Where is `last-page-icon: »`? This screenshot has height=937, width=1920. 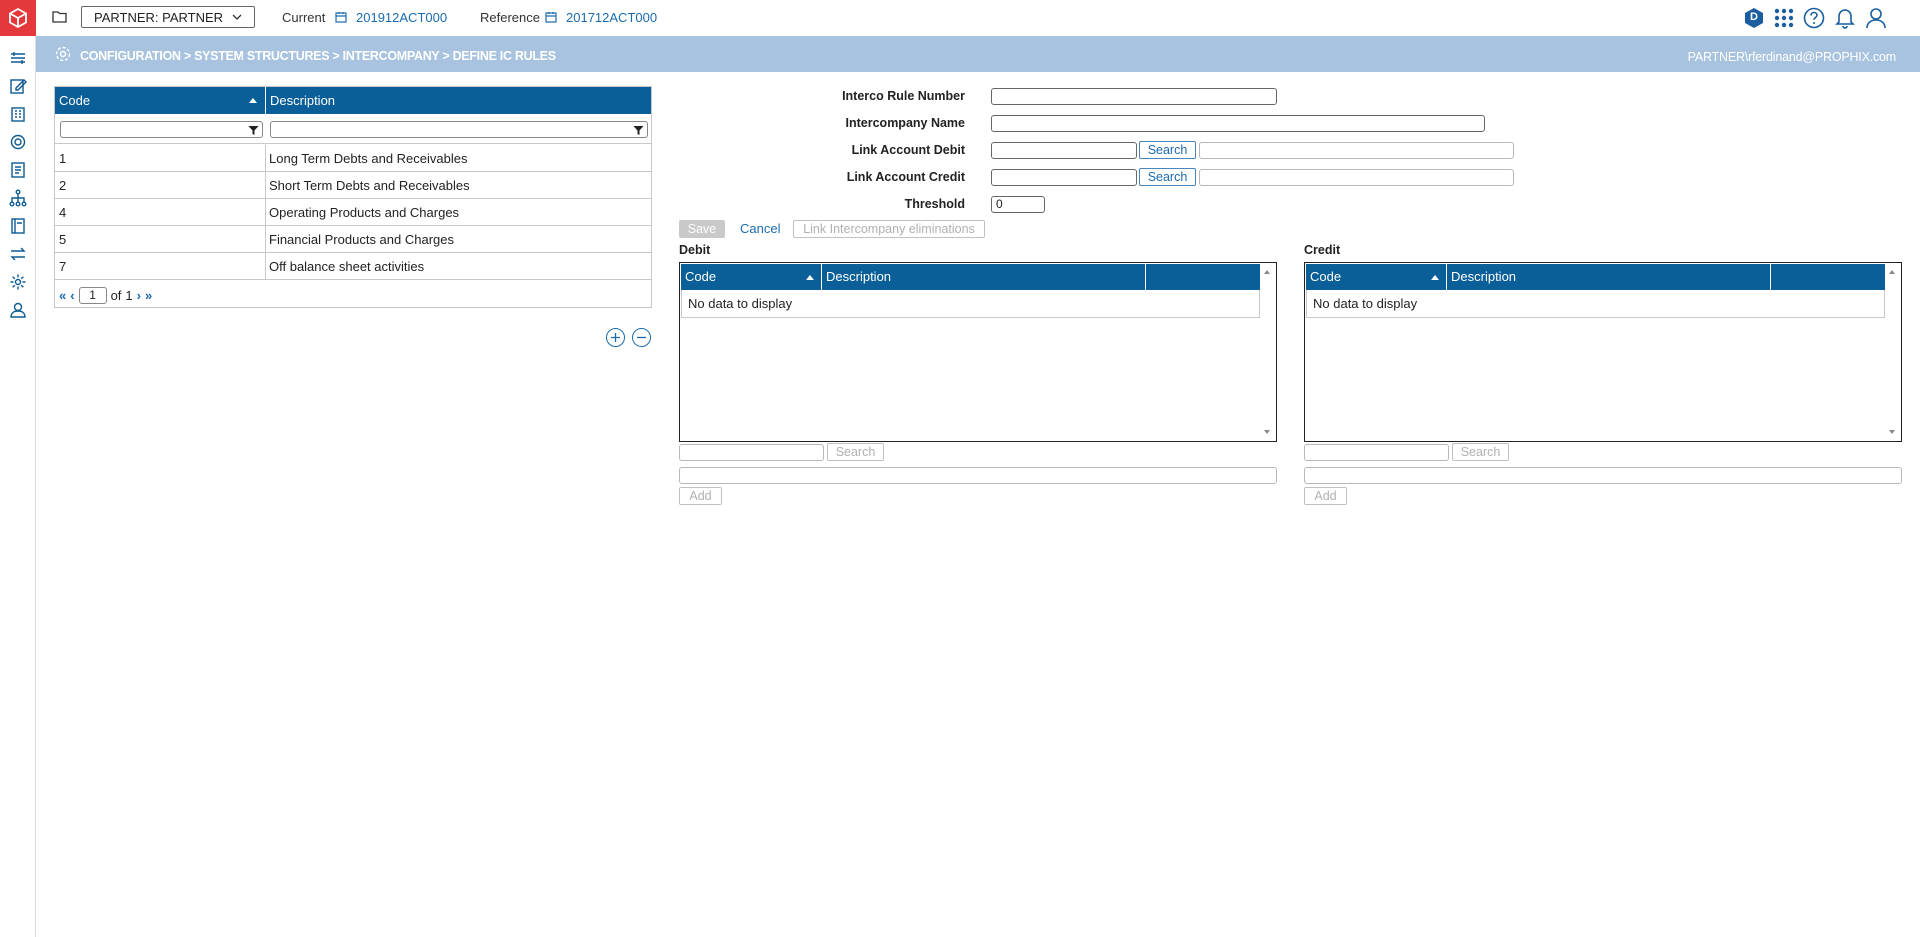
last-page-icon: » is located at coordinates (148, 295).